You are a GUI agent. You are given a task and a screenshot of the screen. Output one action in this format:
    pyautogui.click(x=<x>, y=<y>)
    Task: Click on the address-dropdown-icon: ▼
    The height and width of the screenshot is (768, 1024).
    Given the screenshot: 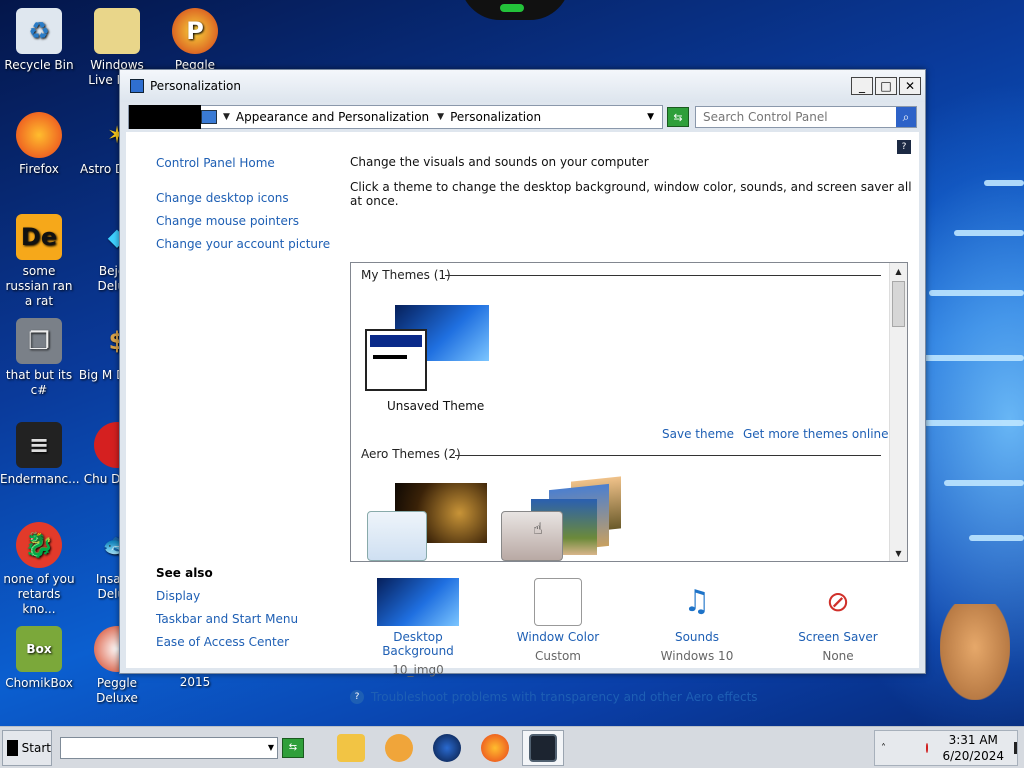 What is the action you would take?
    pyautogui.click(x=650, y=117)
    